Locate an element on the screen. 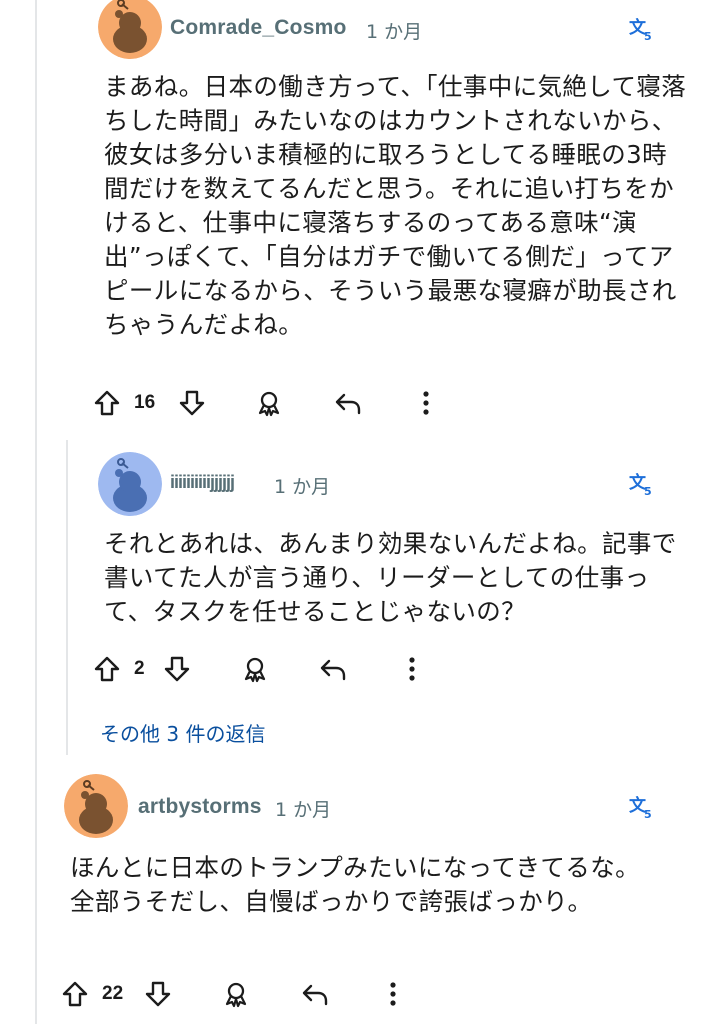  username: artbystorms is located at coordinates (200, 807).